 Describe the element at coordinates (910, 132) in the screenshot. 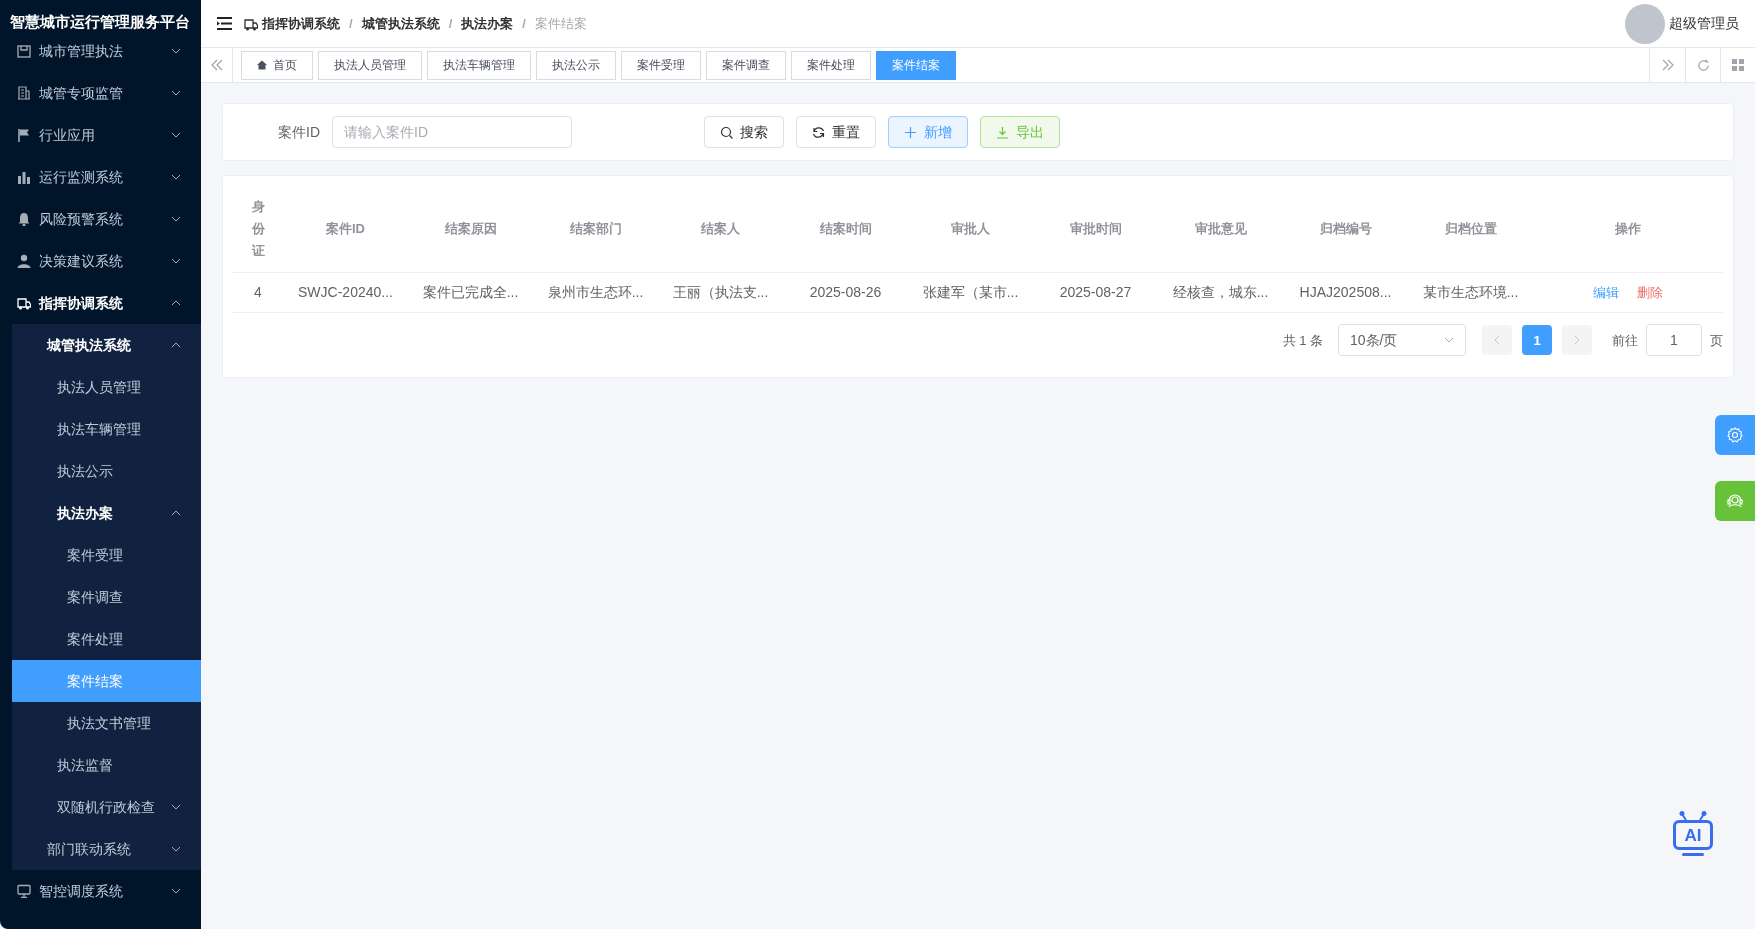

I see `plus-icon` at that location.